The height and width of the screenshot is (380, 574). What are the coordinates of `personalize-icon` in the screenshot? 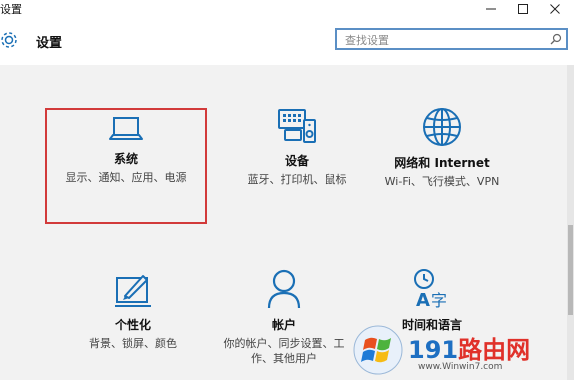 It's located at (133, 291).